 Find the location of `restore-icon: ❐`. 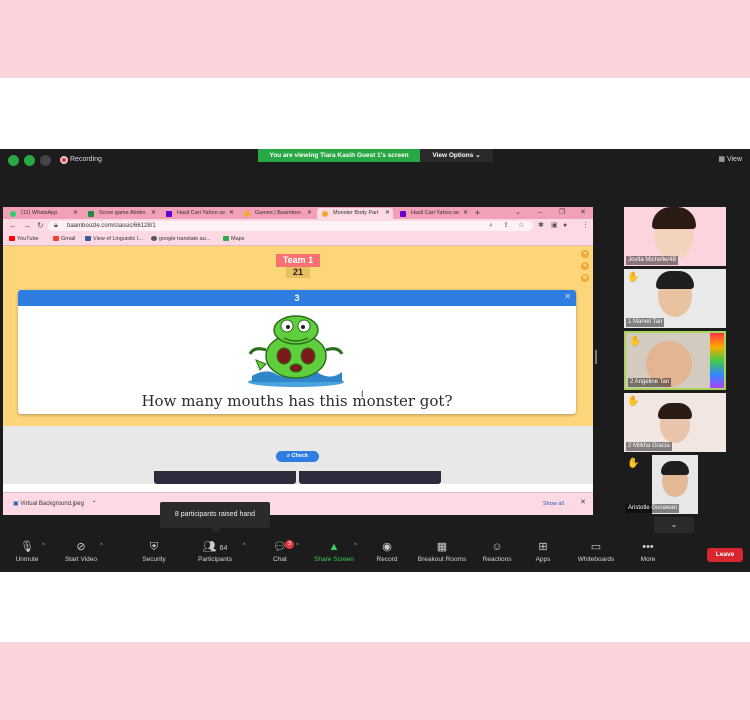

restore-icon: ❐ is located at coordinates (562, 213).